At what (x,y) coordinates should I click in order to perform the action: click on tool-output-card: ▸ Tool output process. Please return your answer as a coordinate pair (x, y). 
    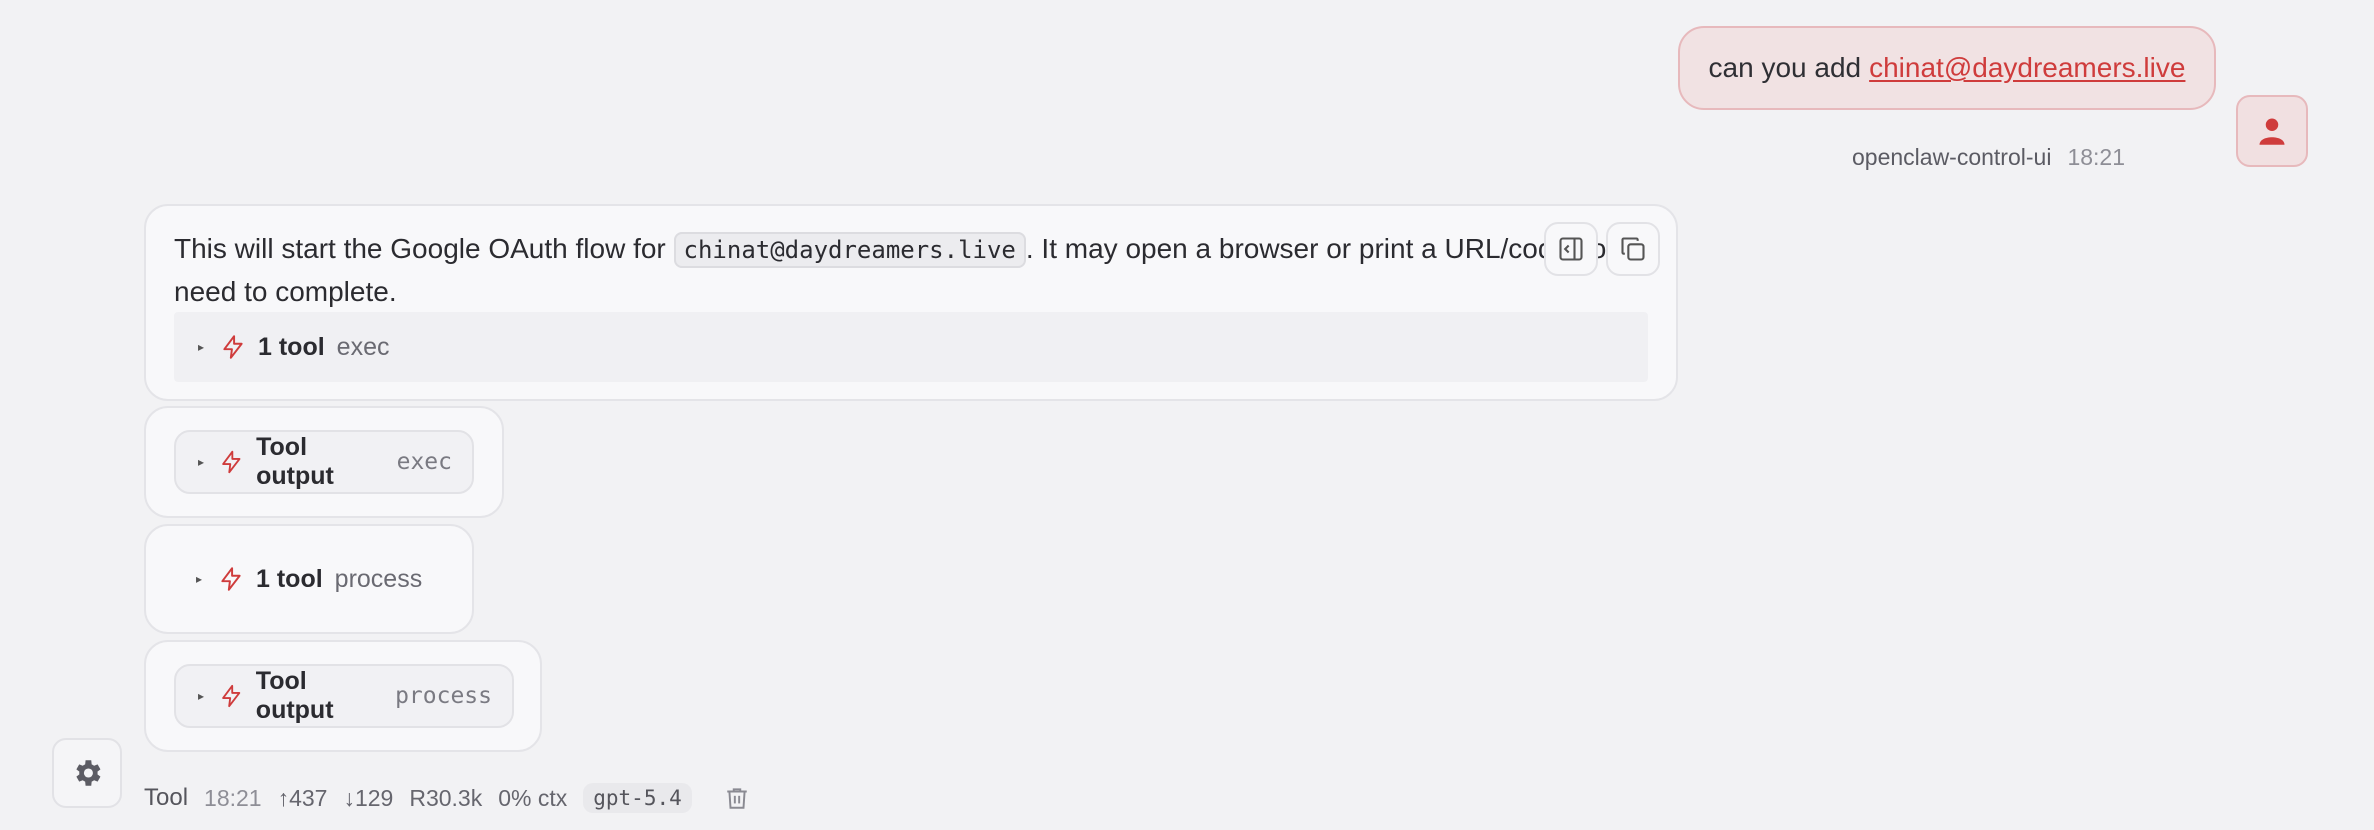
    Looking at the image, I should click on (343, 696).